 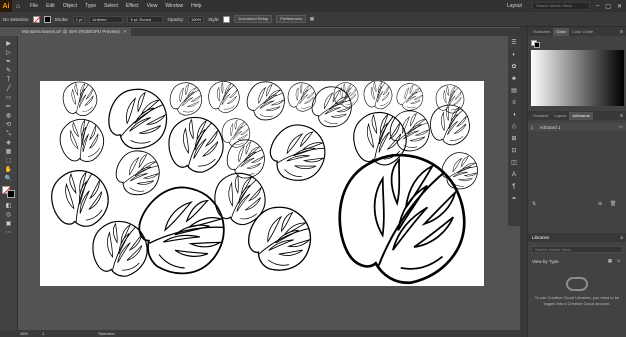 What do you see at coordinates (253, 19) in the screenshot?
I see `document-setup-button: Document Setup` at bounding box center [253, 19].